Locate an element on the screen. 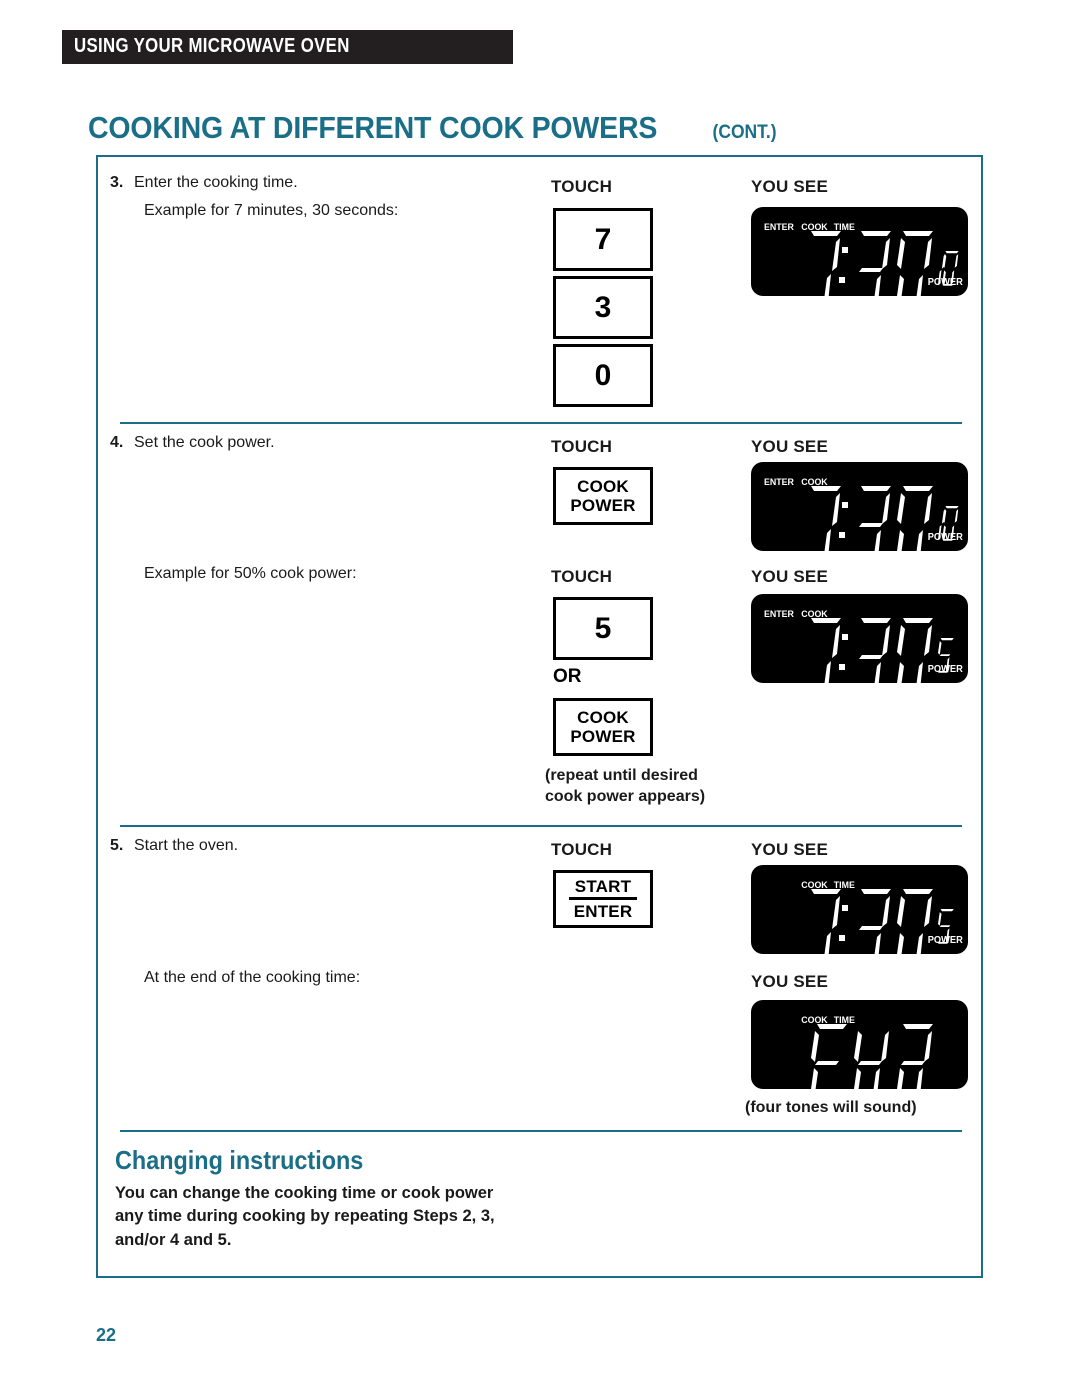 This screenshot has height=1397, width=1080. changing-instructions-line3: and/or 4 and 5. is located at coordinates (173, 1239).